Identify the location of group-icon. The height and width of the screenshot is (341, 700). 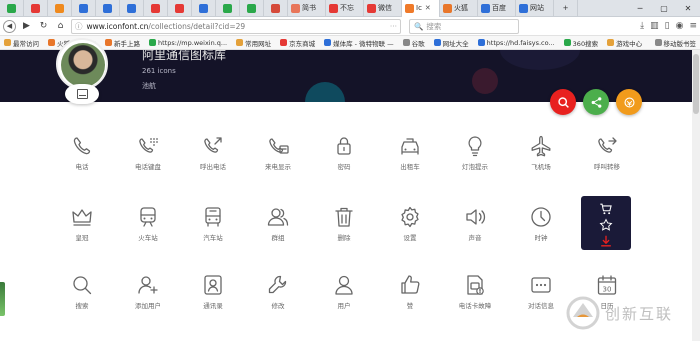
(278, 217).